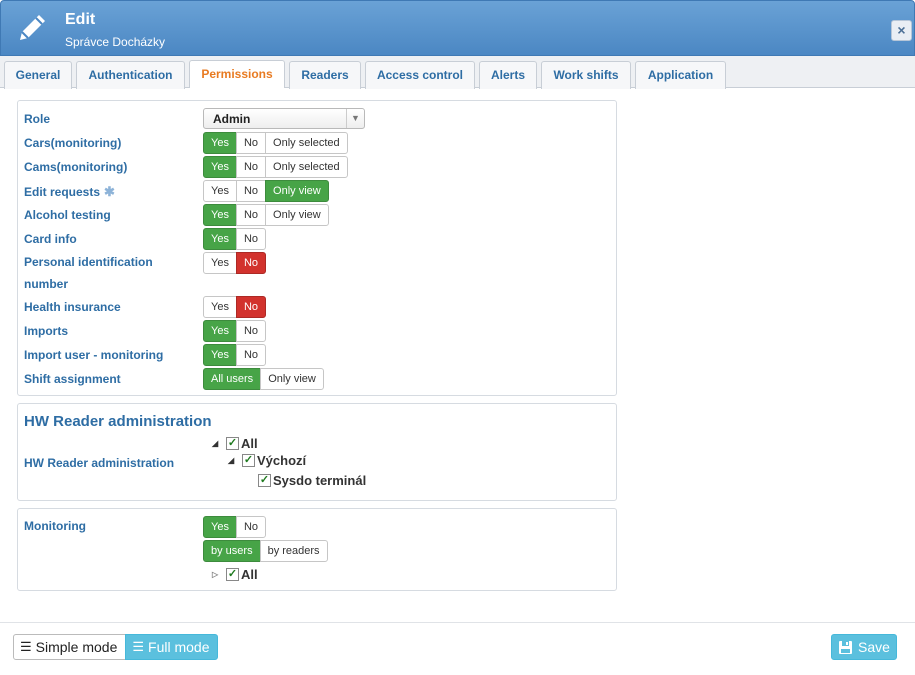 The width and height of the screenshot is (915, 675). I want to click on role-value: Admin, so click(232, 119).